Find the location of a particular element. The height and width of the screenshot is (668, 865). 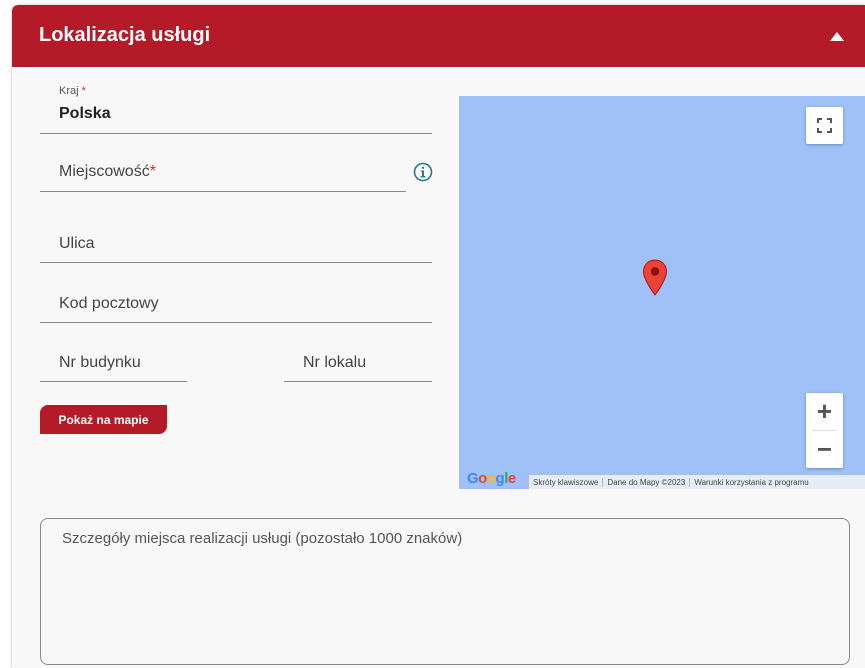

street-field: Ulica is located at coordinates (236, 244).